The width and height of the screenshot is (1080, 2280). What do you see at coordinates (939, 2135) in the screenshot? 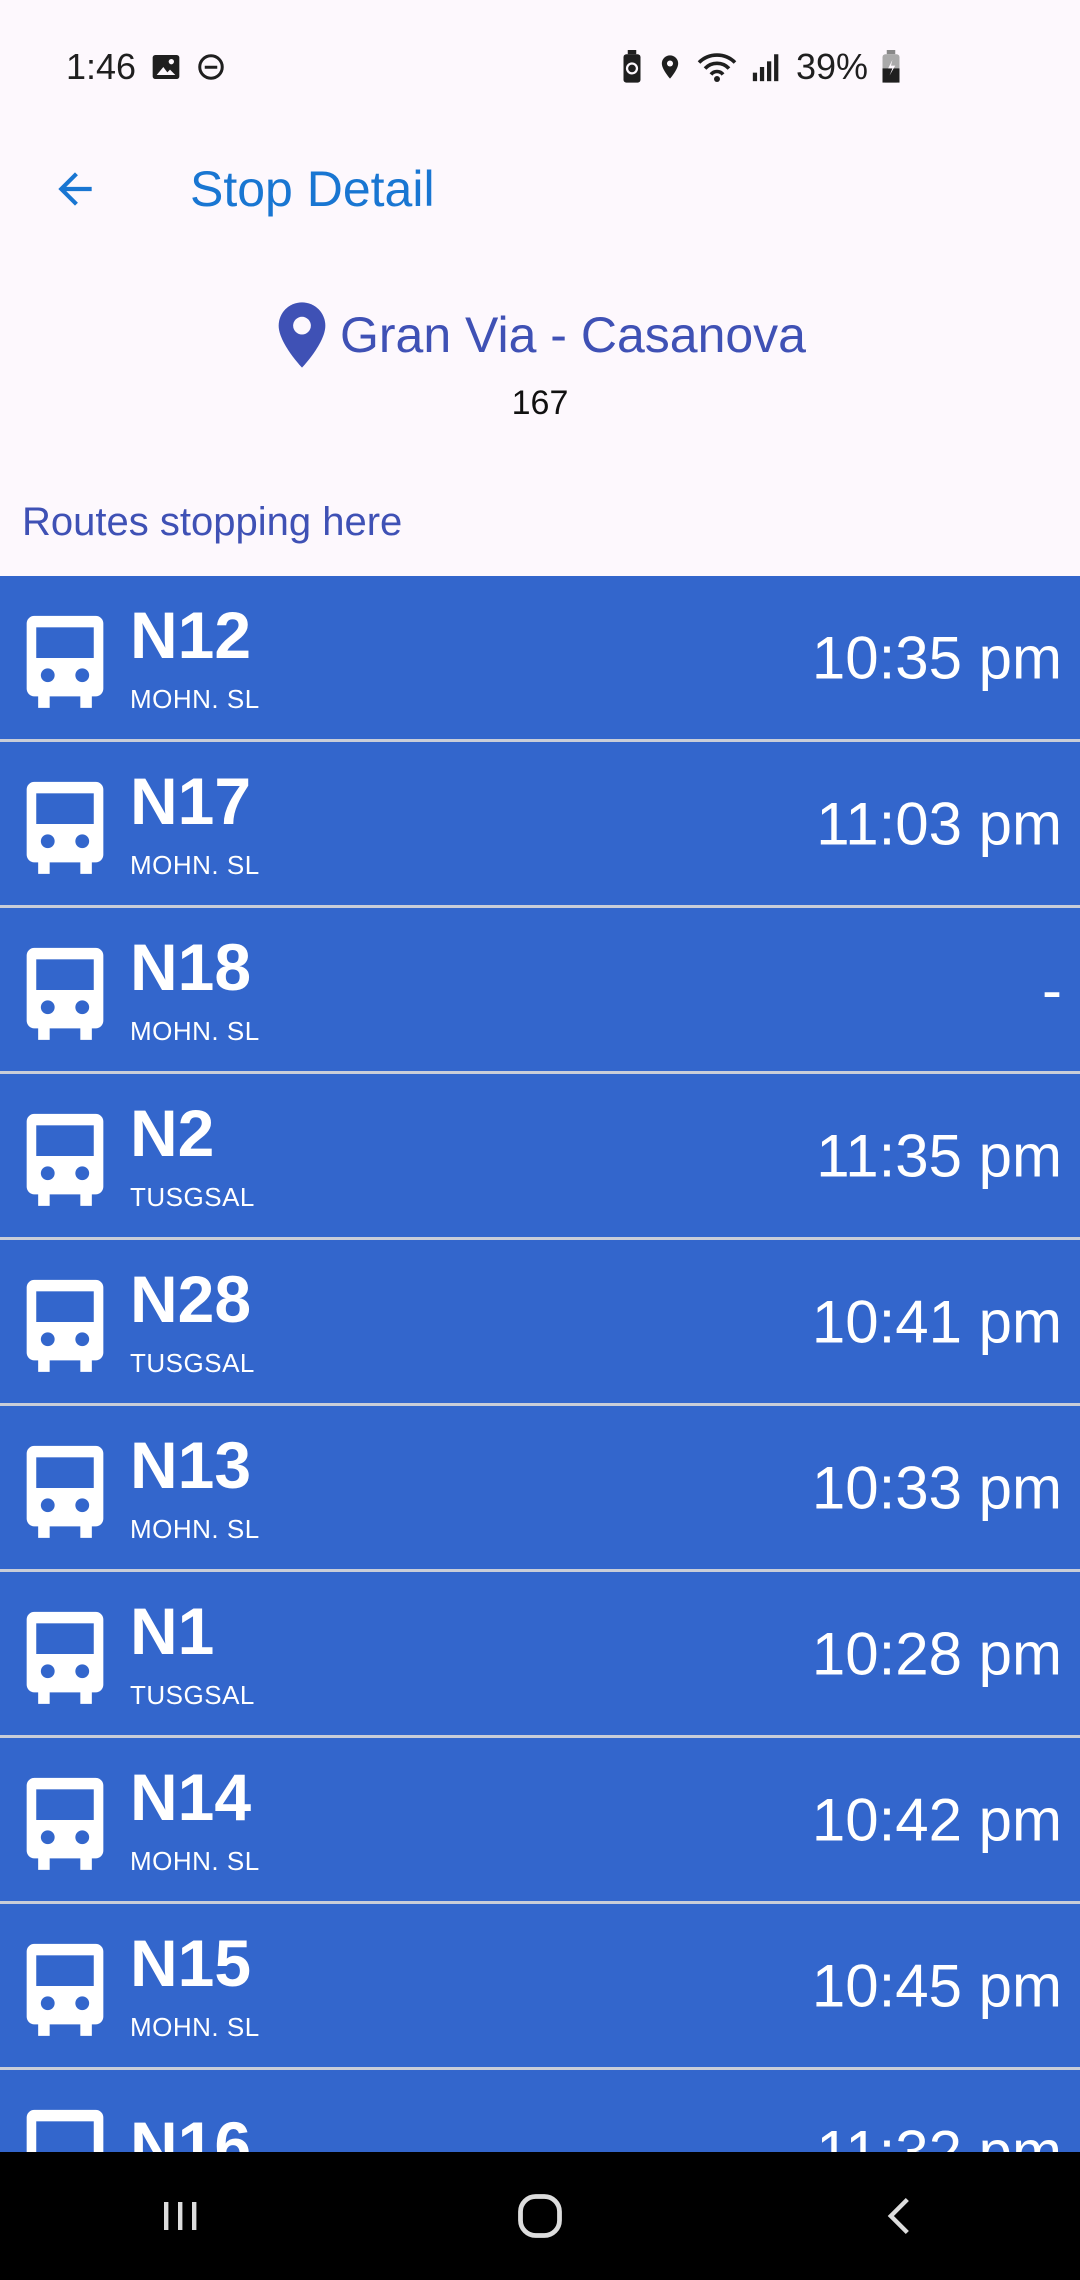
I see `route-time: 11:32 pm` at bounding box center [939, 2135].